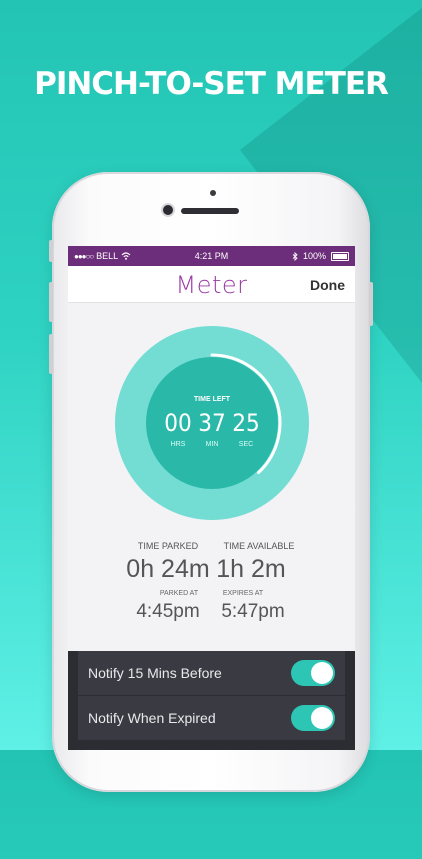  I want to click on hours-unit: HRS, so click(178, 444).